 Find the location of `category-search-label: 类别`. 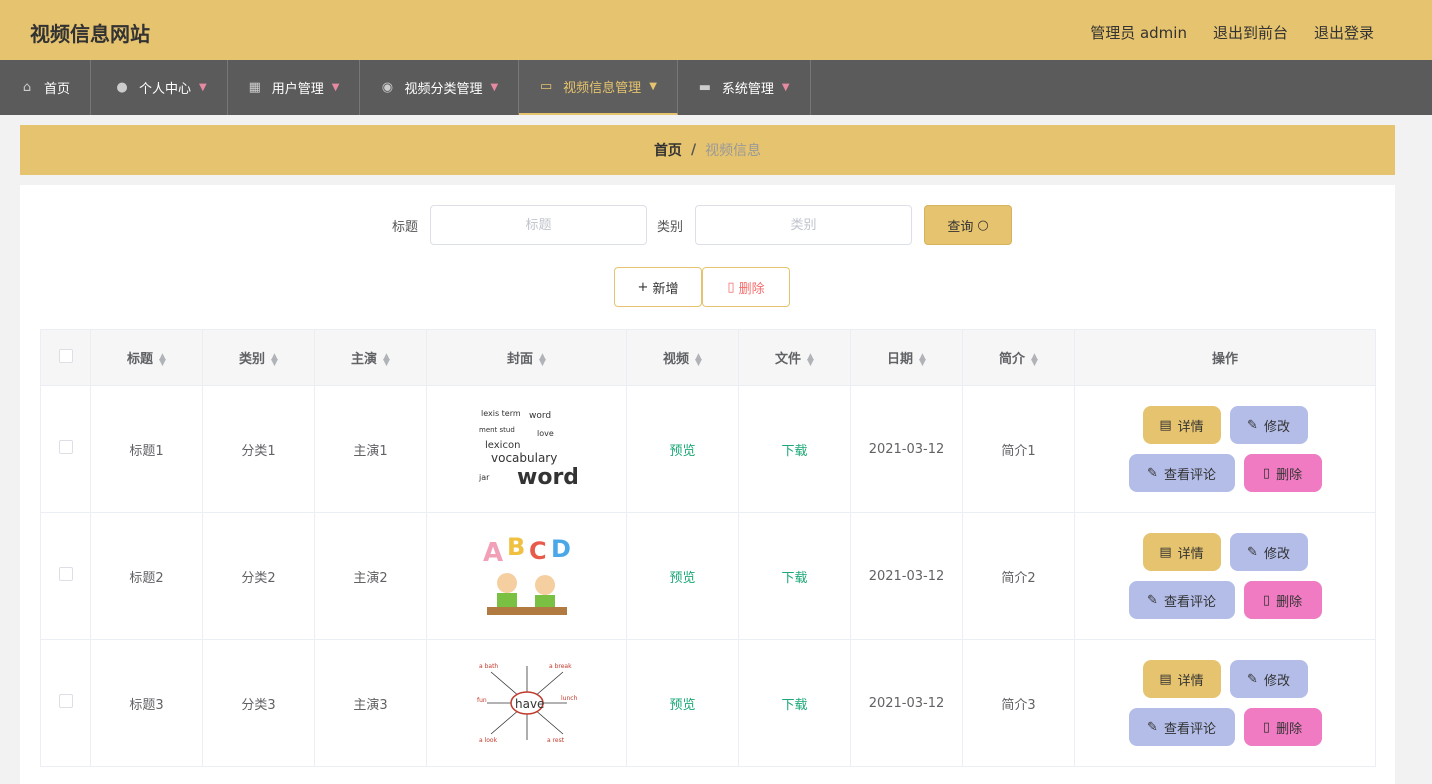

category-search-label: 类别 is located at coordinates (670, 227).